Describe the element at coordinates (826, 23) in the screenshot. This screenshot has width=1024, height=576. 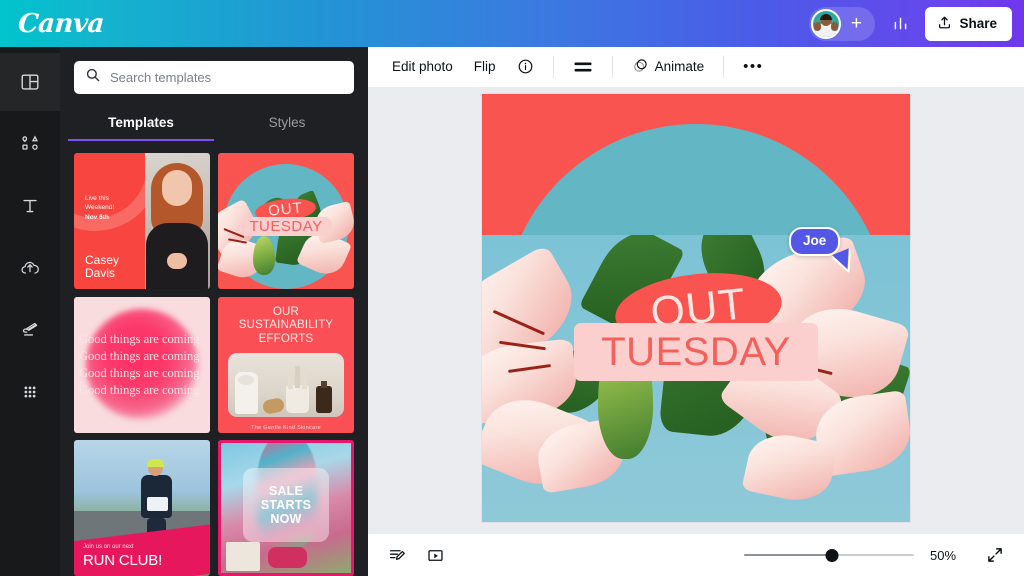
I see `avatar` at that location.